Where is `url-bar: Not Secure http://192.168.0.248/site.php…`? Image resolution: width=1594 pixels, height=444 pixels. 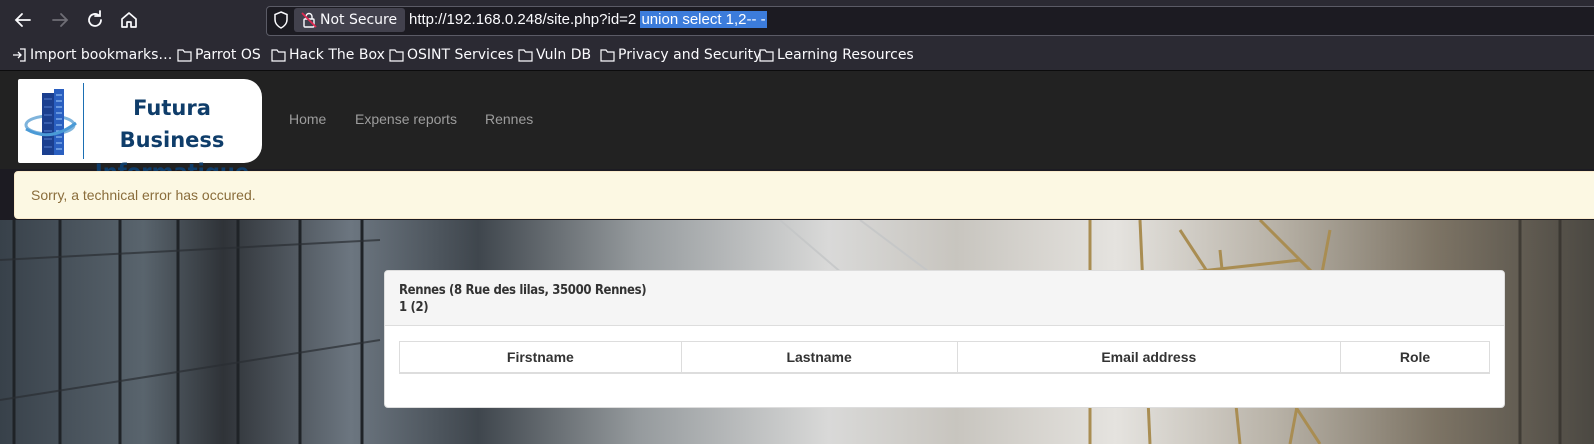 url-bar: Not Secure http://192.168.0.248/site.php… is located at coordinates (930, 21).